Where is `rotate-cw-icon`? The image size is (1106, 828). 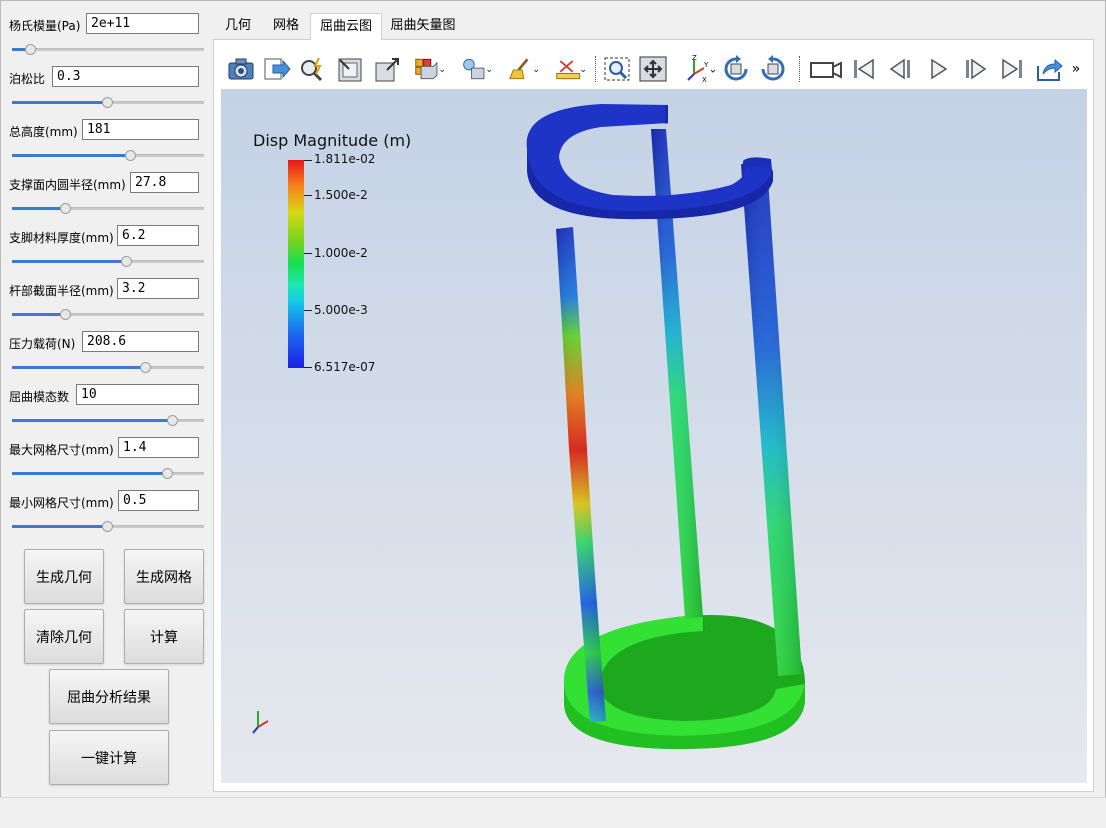 rotate-cw-icon is located at coordinates (773, 69).